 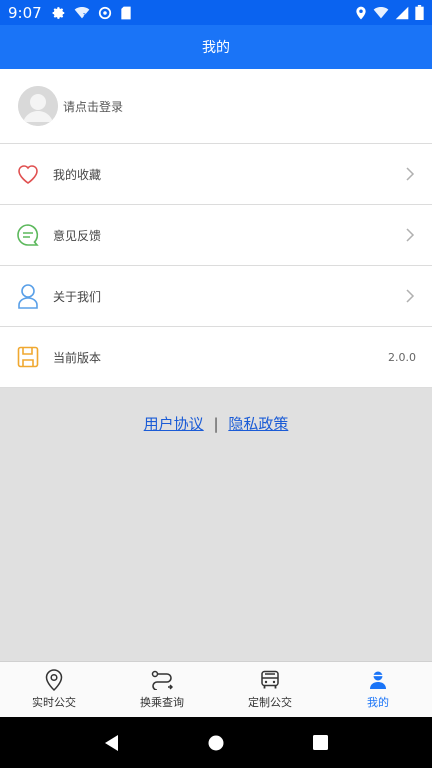 I want to click on data-saver-icon, so click(x=104, y=12).